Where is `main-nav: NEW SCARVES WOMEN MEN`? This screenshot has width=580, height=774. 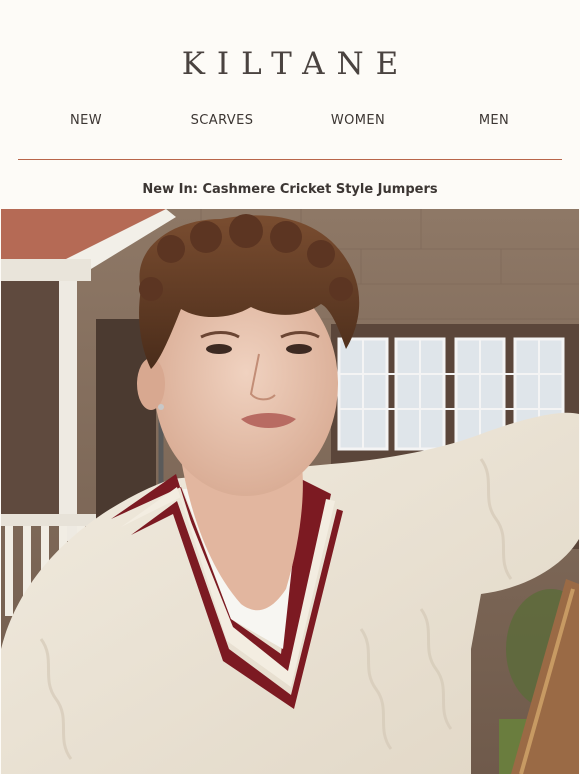
main-nav: NEW SCARVES WOMEN MEN is located at coordinates (290, 123).